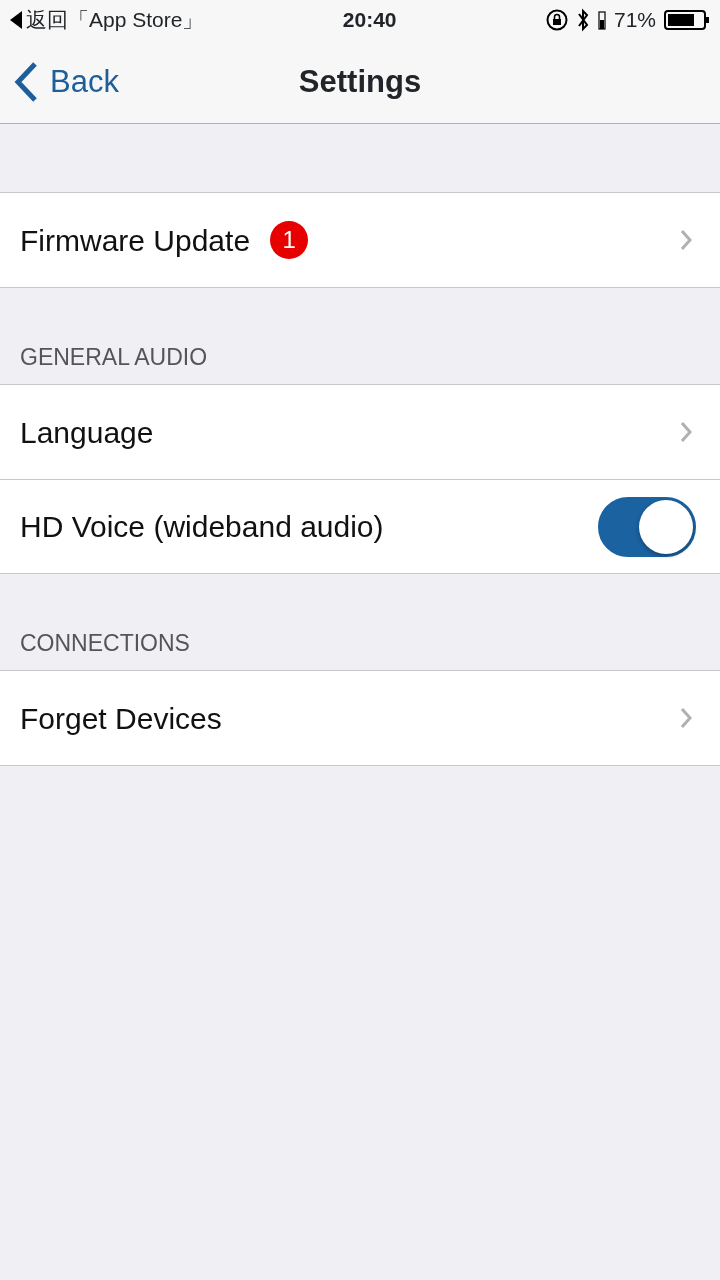 The height and width of the screenshot is (1280, 720). What do you see at coordinates (289, 240) in the screenshot?
I see `notification-badge: 1` at bounding box center [289, 240].